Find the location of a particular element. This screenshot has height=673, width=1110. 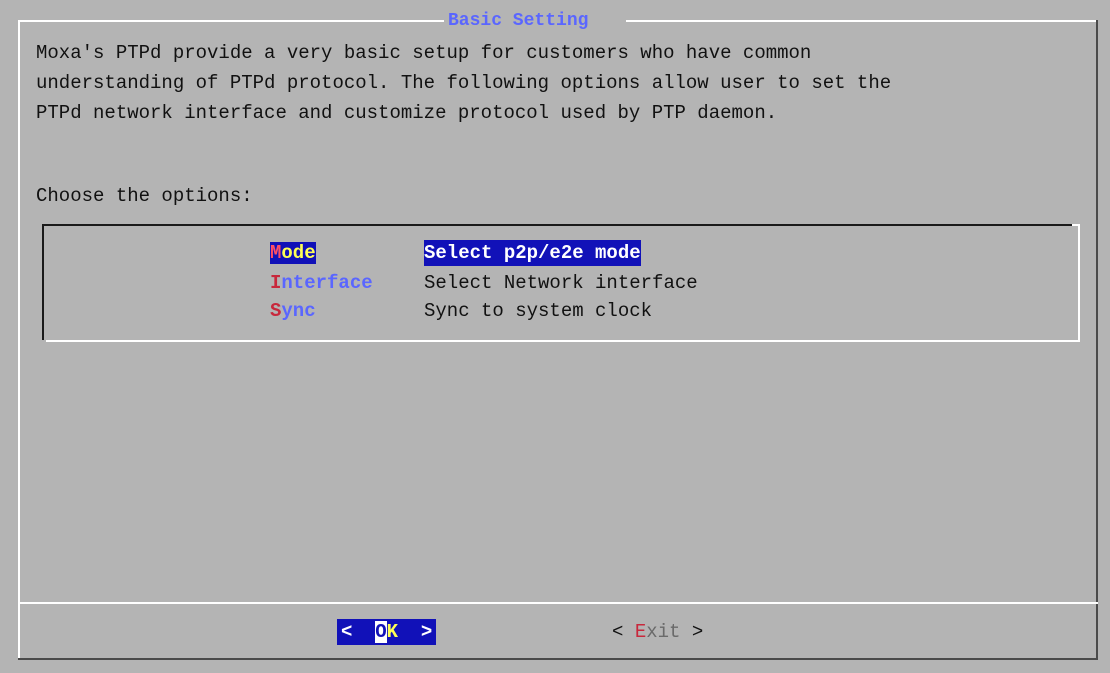

ok-button: < OK > is located at coordinates (387, 632).